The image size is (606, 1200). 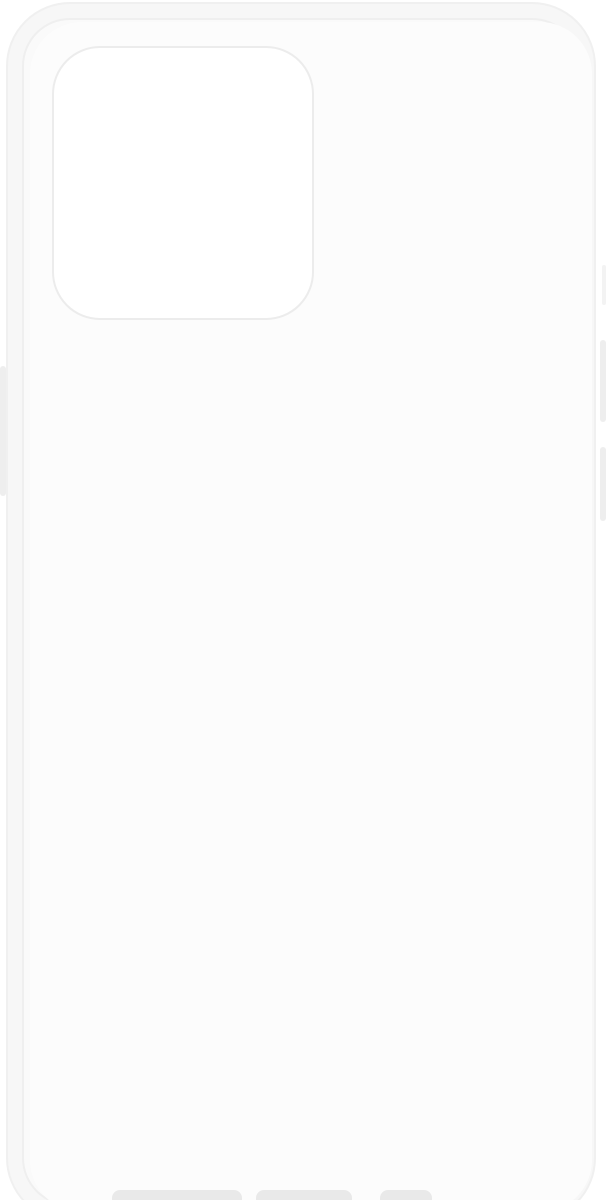 What do you see at coordinates (3, 431) in the screenshot?
I see `left-side-button-cover` at bounding box center [3, 431].